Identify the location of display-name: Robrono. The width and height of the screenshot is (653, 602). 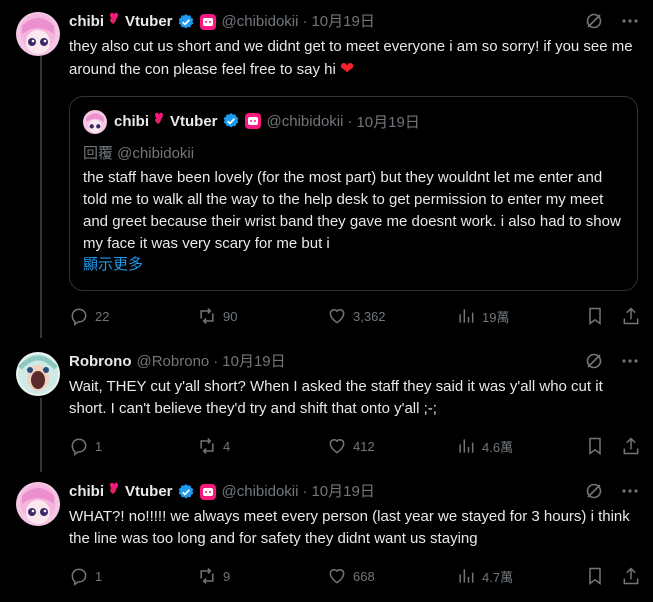
(100, 362).